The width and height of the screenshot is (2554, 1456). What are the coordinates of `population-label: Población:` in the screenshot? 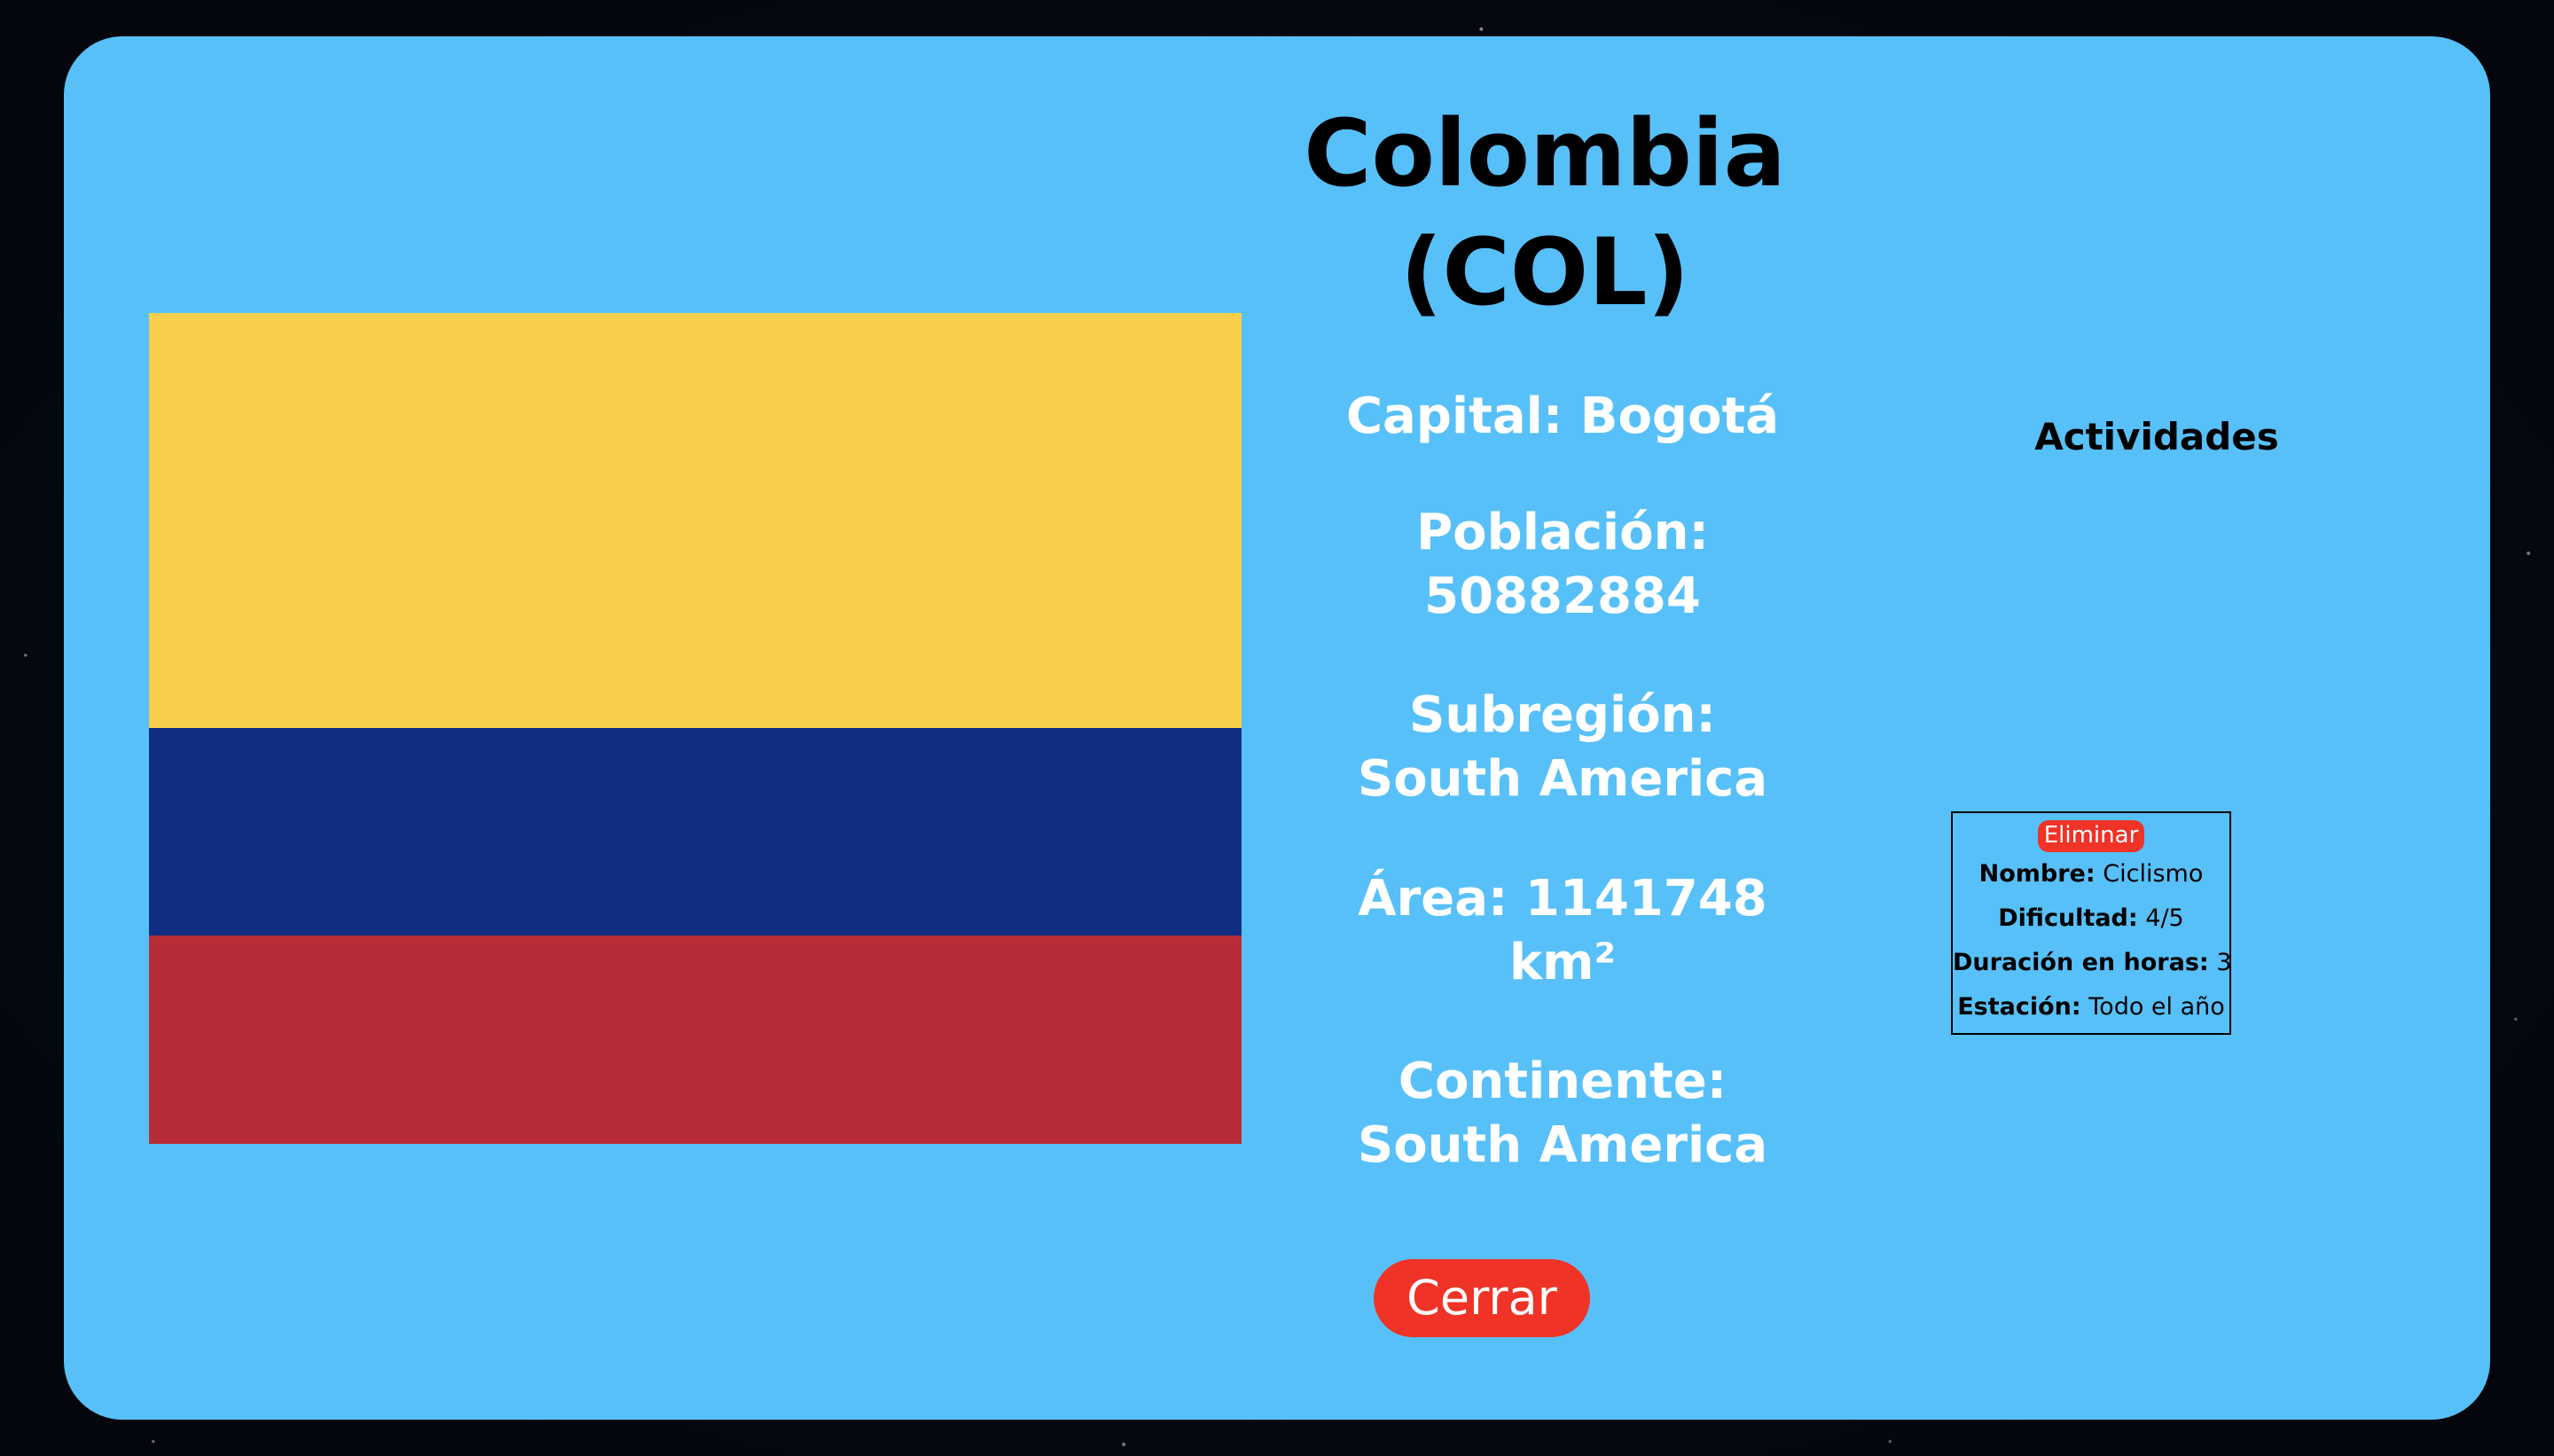 It's located at (1562, 532).